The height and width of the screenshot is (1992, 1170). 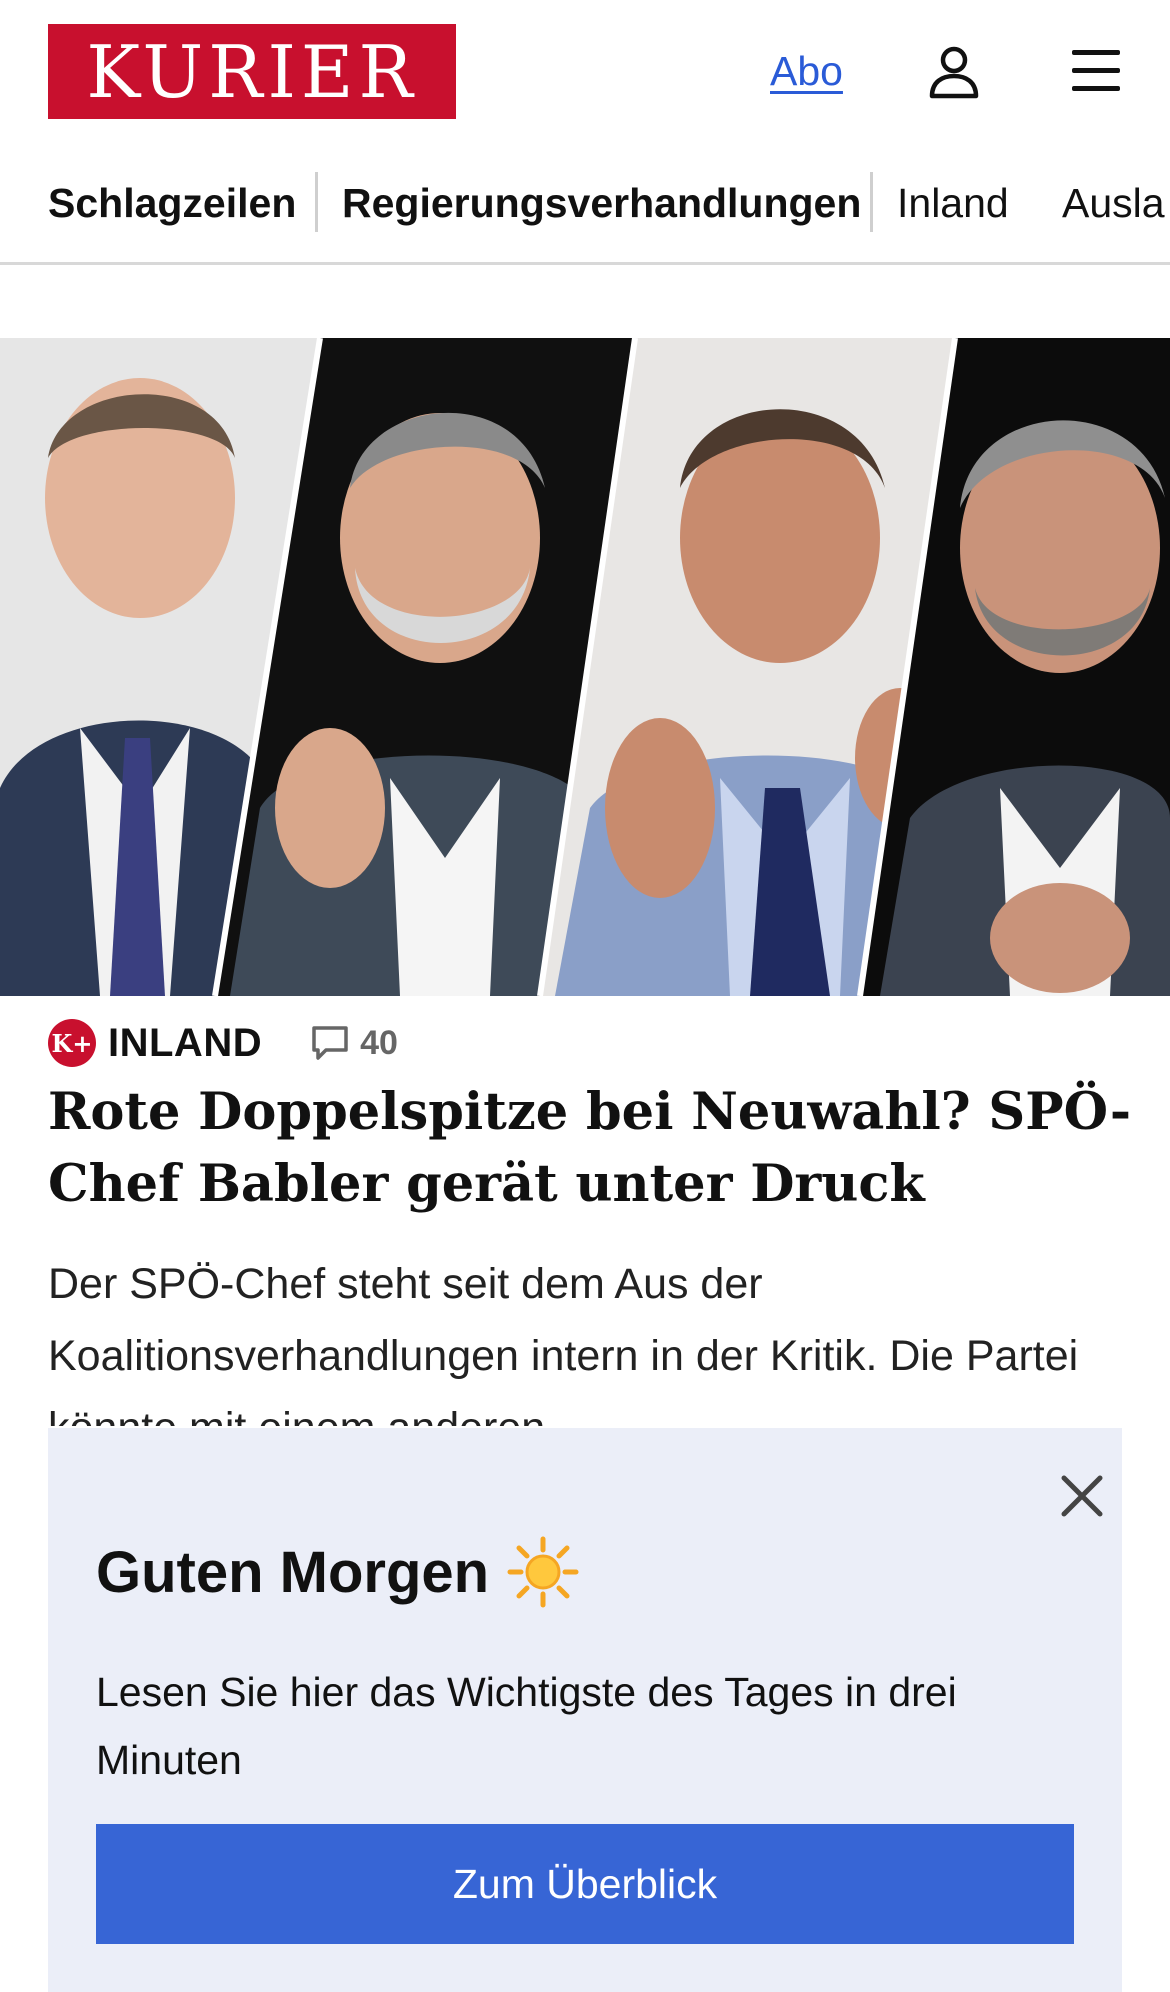 I want to click on menu-icon, so click(x=1096, y=71).